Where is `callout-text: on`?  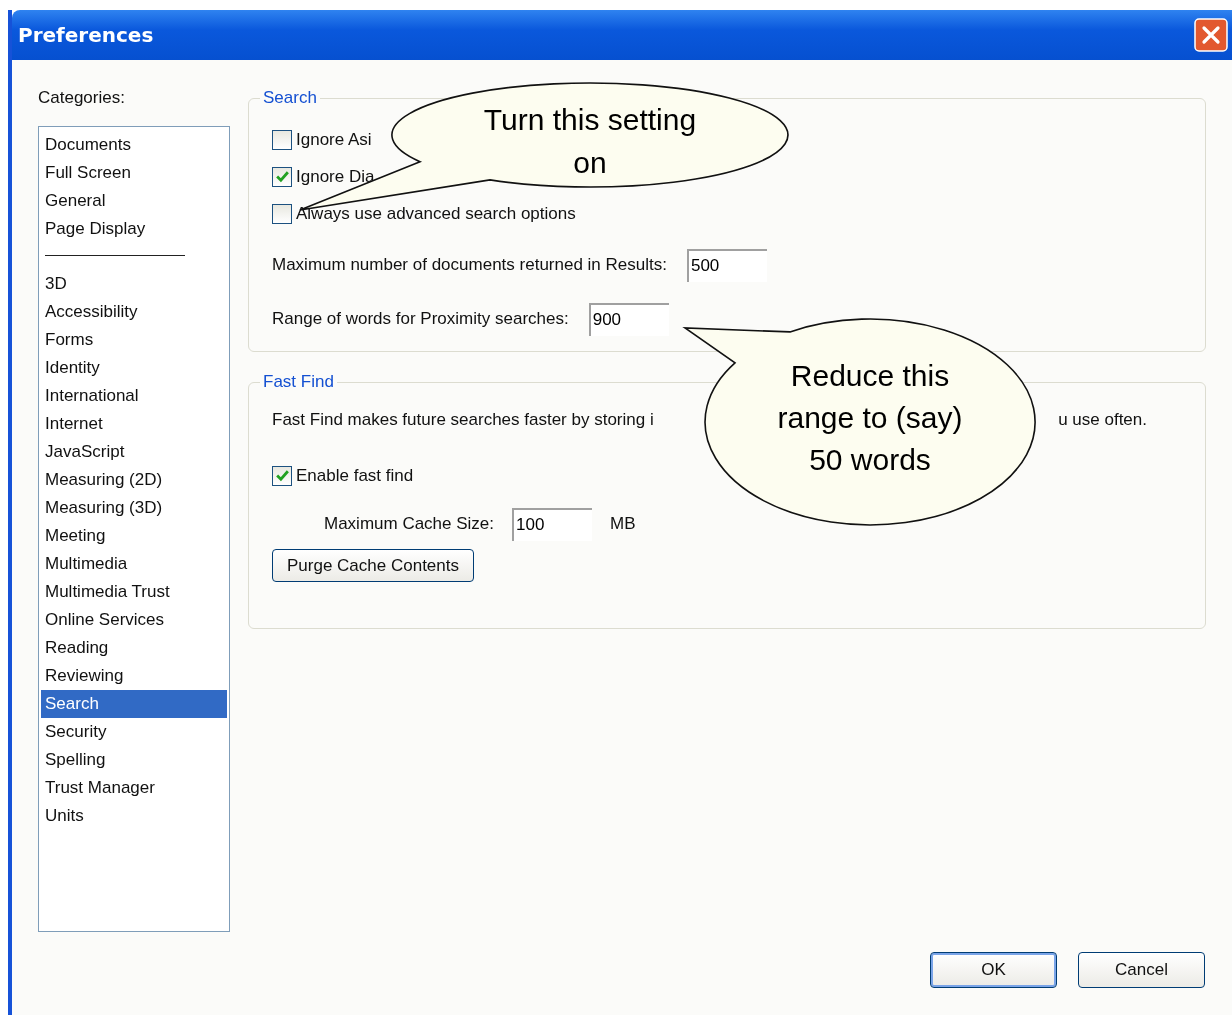
callout-text: on is located at coordinates (590, 163).